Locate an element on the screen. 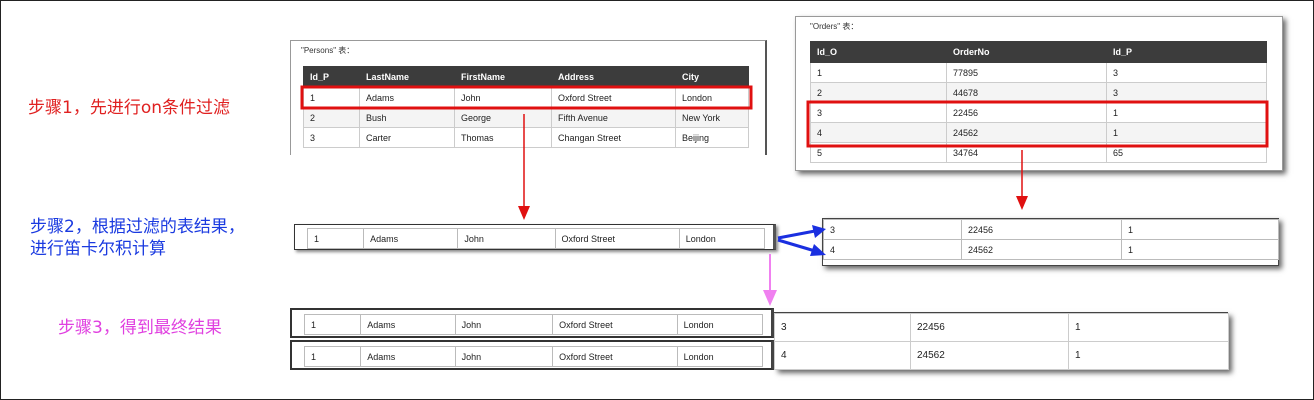 This screenshot has width=1314, height=400. persons-highlight-box is located at coordinates (526, 97).